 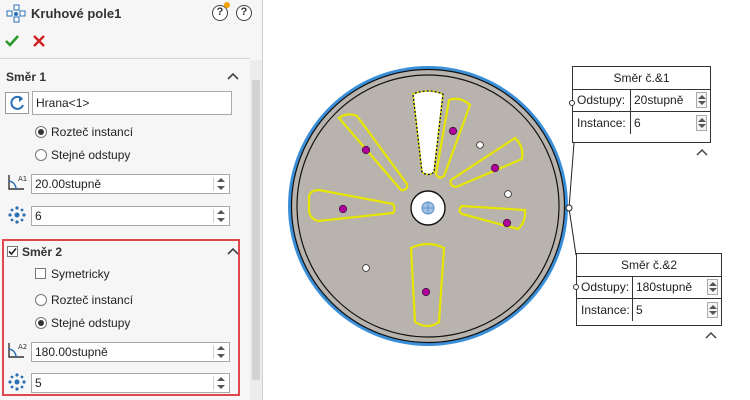 What do you see at coordinates (26, 77) in the screenshot?
I see `direction1-title: Směr 1` at bounding box center [26, 77].